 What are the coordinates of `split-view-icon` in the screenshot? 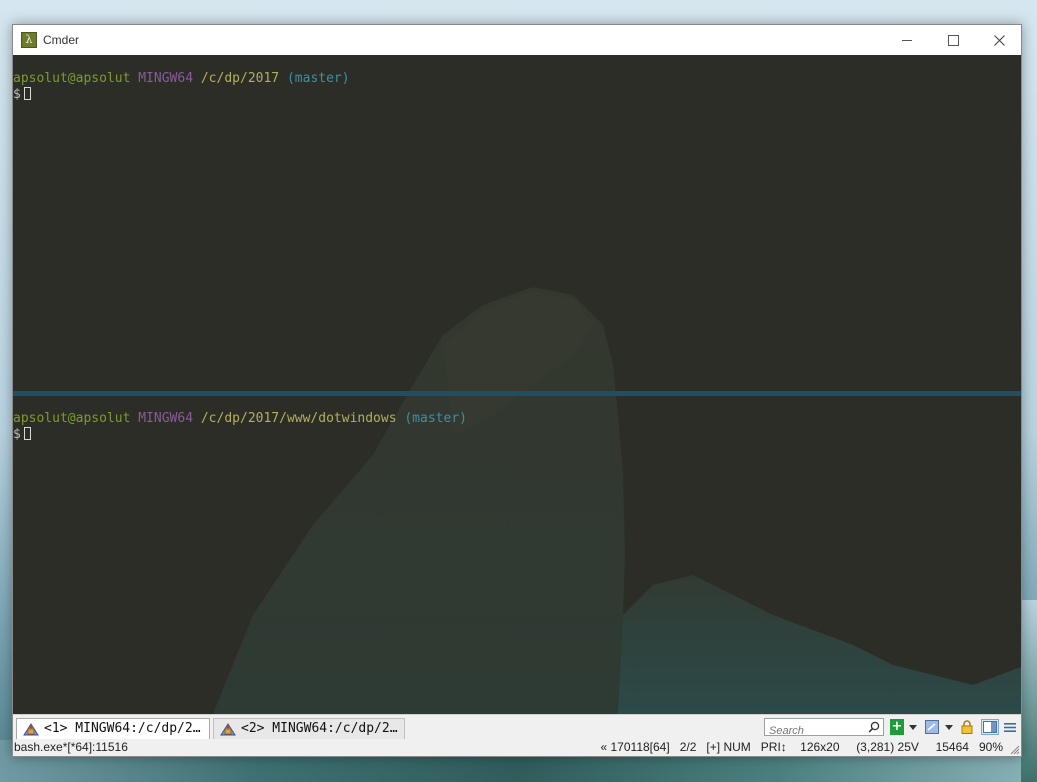 It's located at (990, 727).